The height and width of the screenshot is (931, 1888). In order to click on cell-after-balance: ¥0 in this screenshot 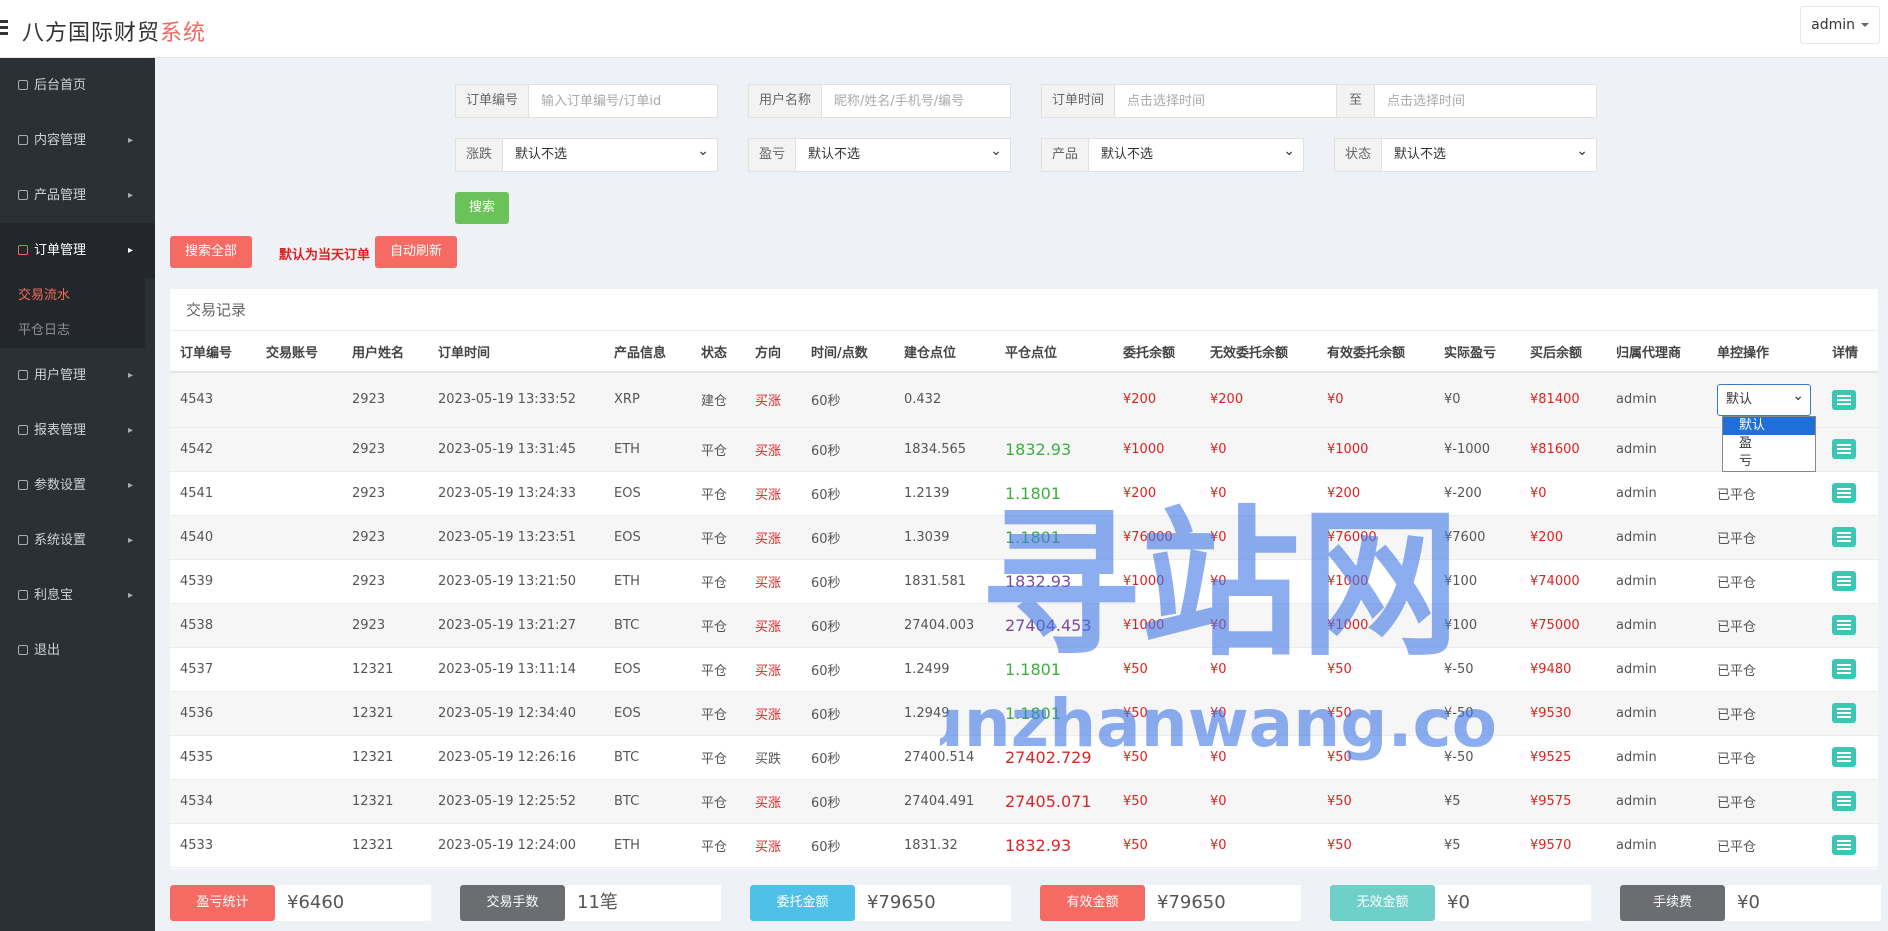, I will do `click(1563, 493)`.